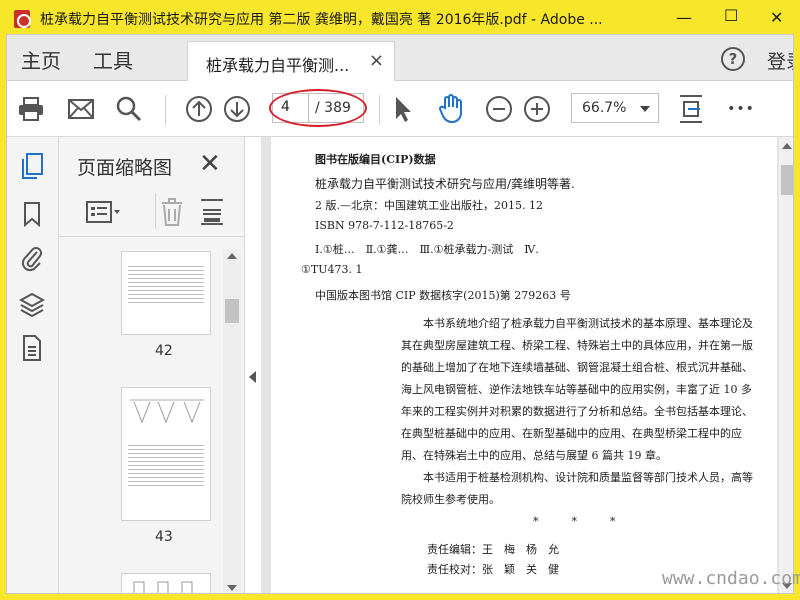 The height and width of the screenshot is (600, 800). I want to click on previous-page-icon, so click(199, 109).